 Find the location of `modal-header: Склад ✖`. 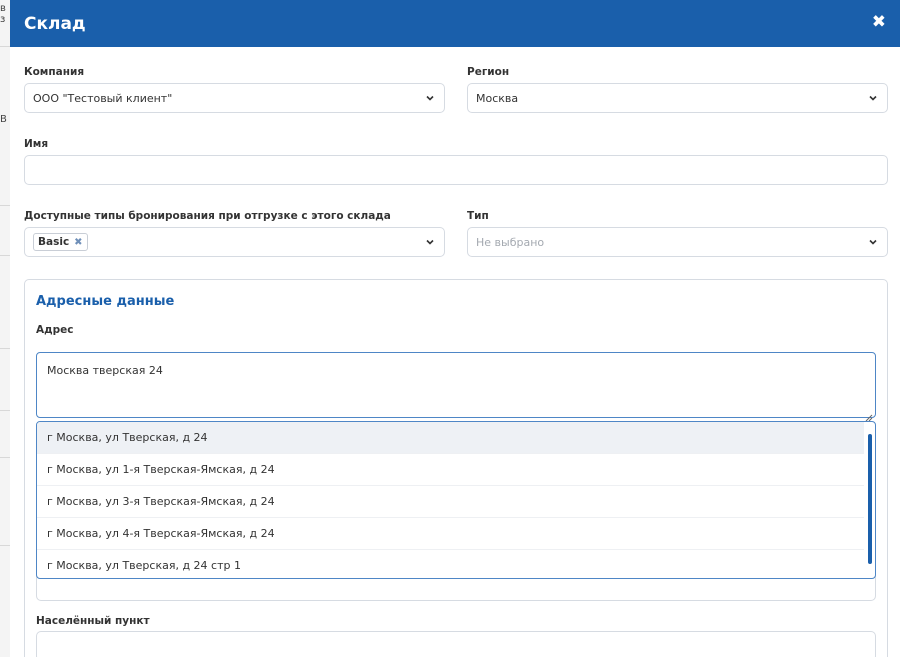

modal-header: Склад ✖ is located at coordinates (455, 23).